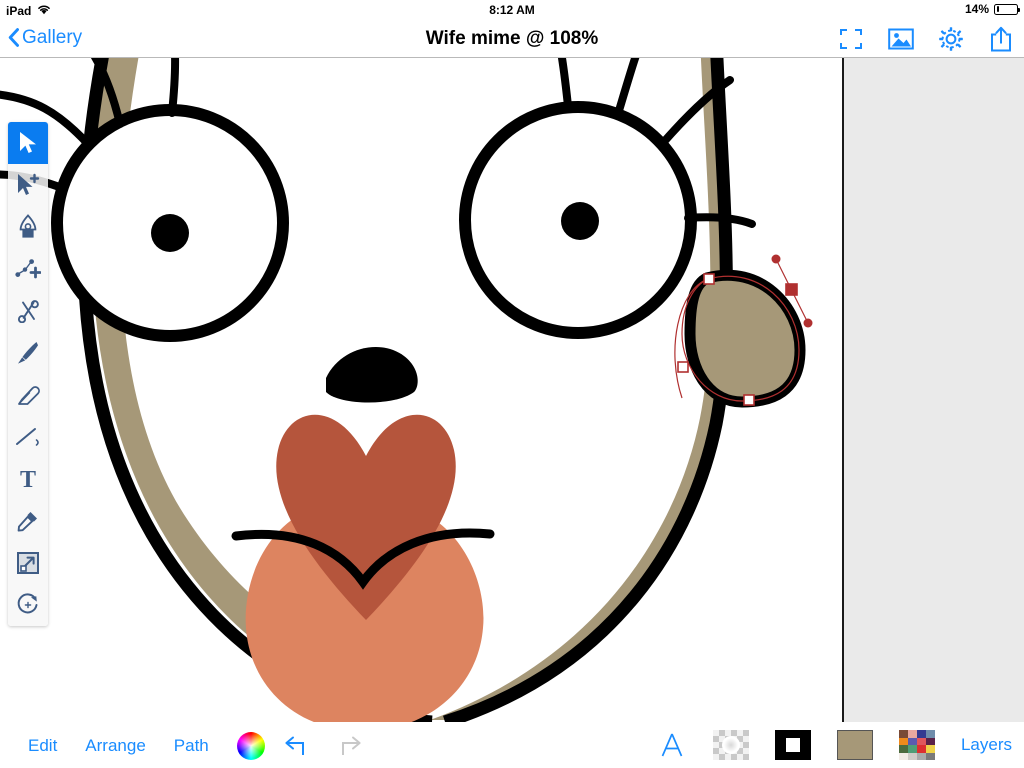  I want to click on bottom-bar: Edit Arrange Path Layers, so click(512, 745).